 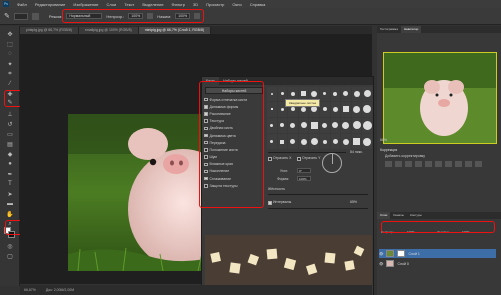 What do you see at coordinates (384, 215) in the screenshot?
I see `tab-layers: Слои` at bounding box center [384, 215].